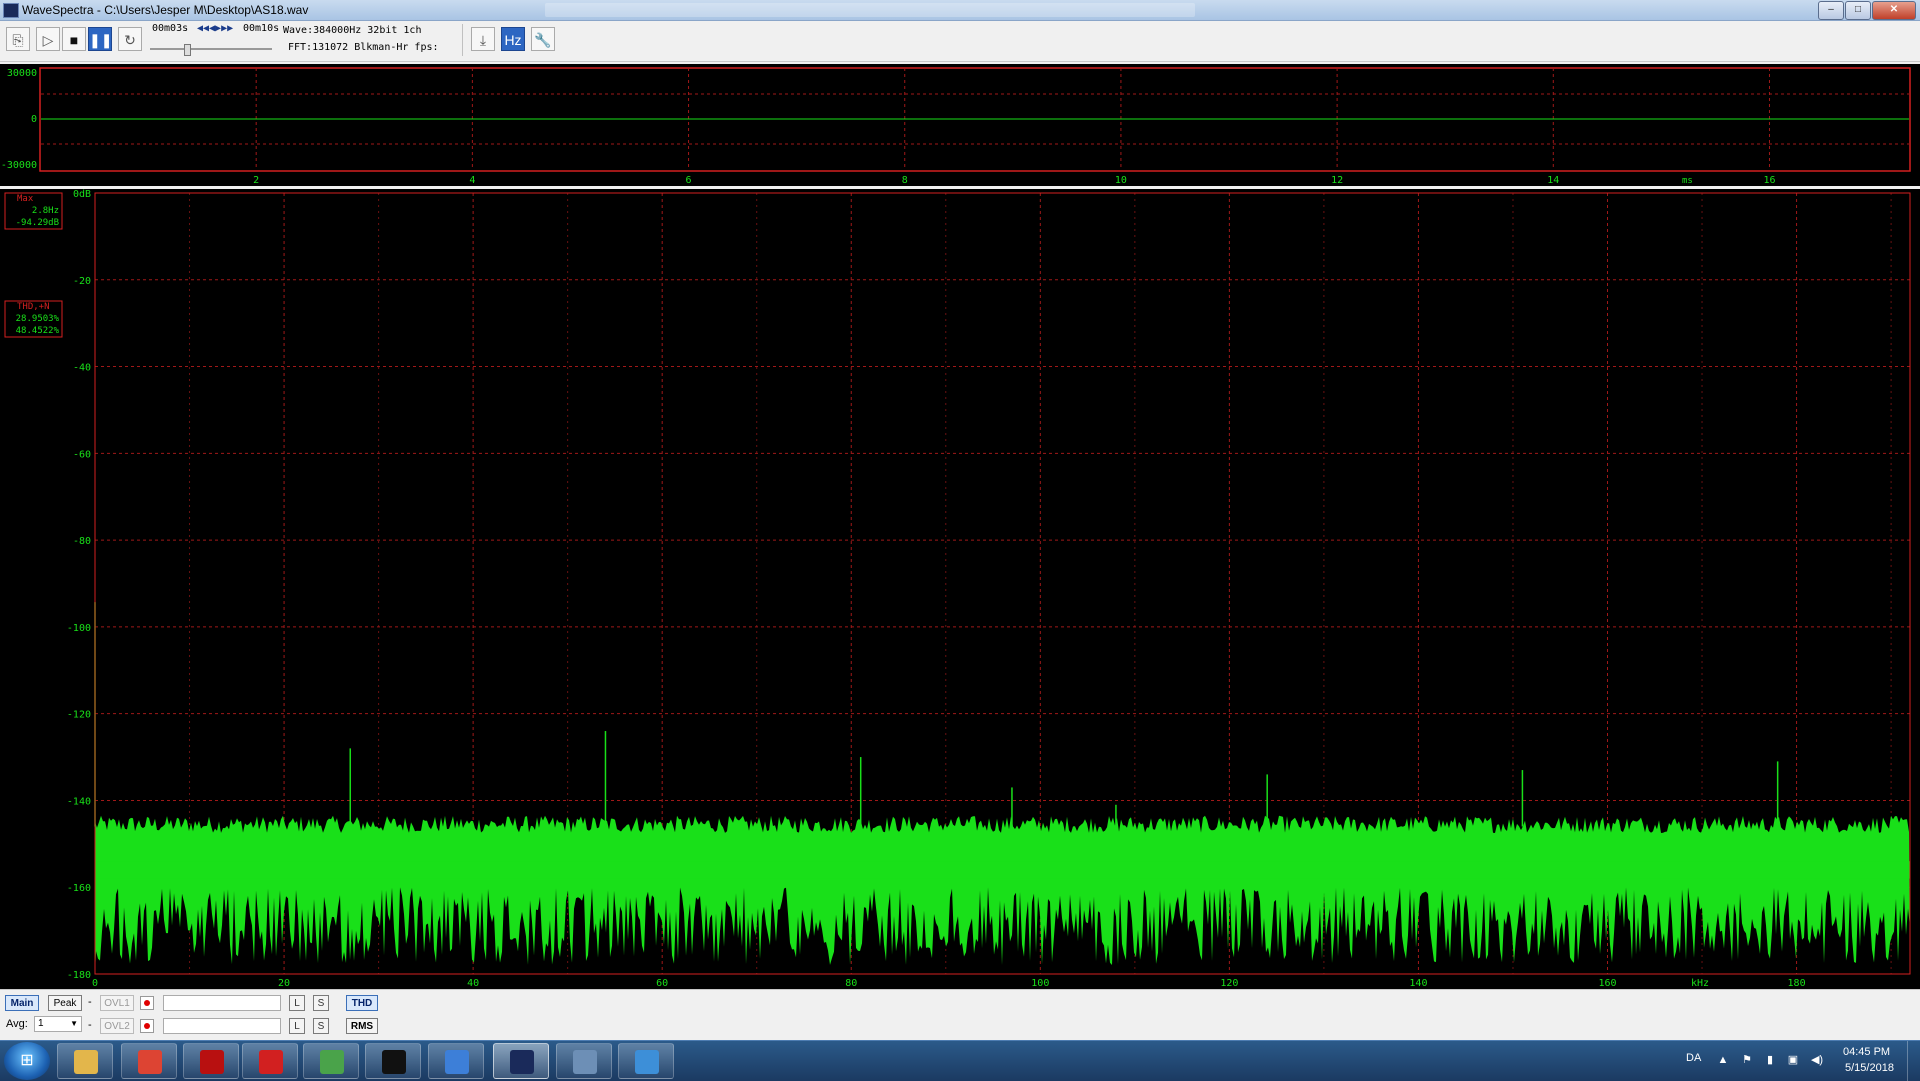  I want to click on waveform-chart: 30000 0 -30000 2 4 6 8 10 12 14 16 ms, so click(956, 126).